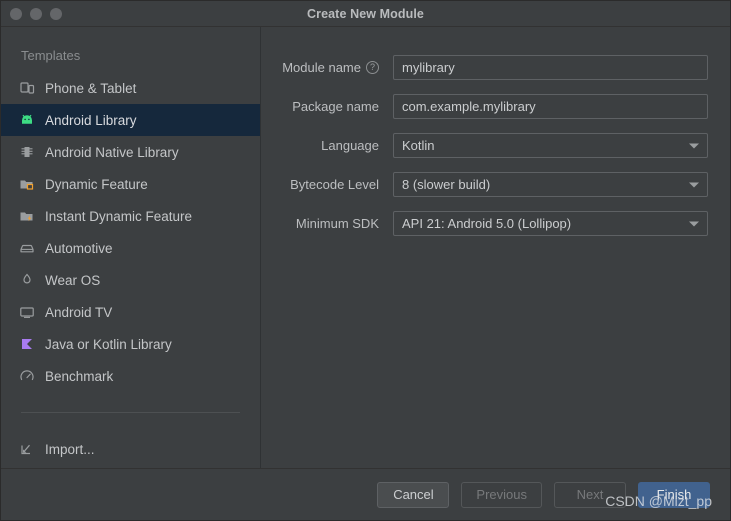 This screenshot has height=521, width=731. I want to click on module-name-value: mylibrary, so click(428, 67).